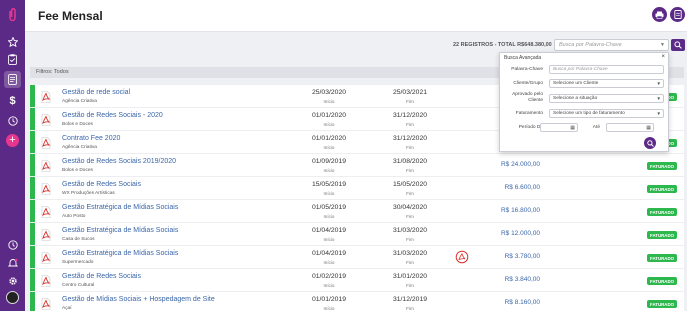  I want to click on end-date: 30/04/2020, so click(410, 207).